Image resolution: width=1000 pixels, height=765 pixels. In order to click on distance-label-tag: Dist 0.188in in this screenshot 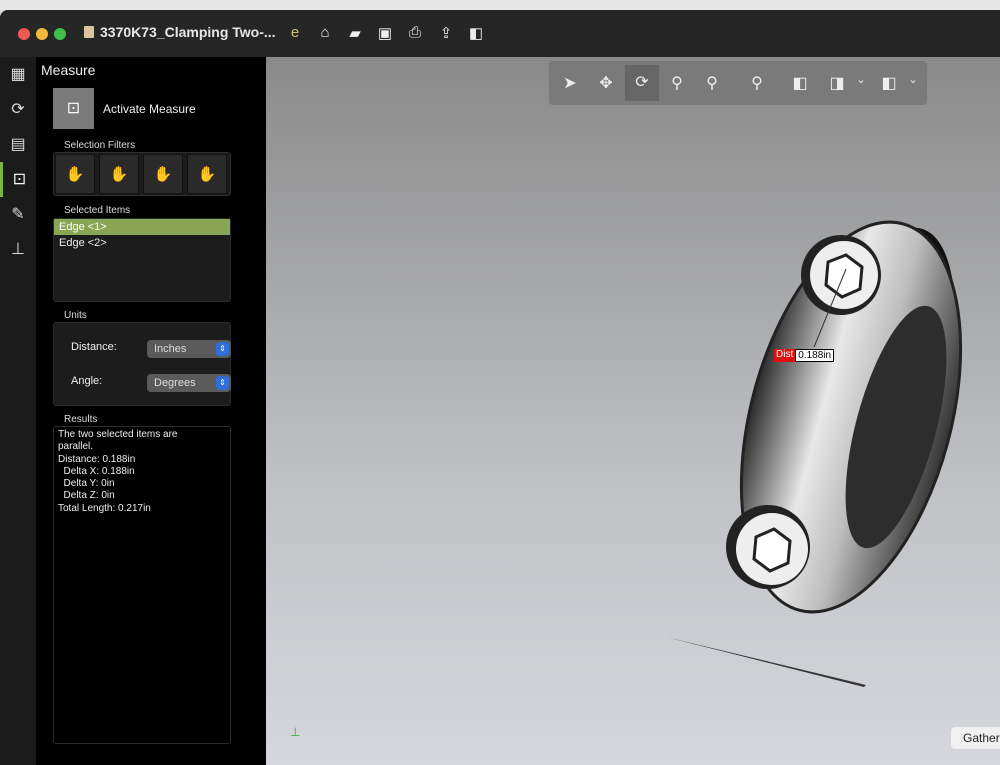, I will do `click(804, 355)`.